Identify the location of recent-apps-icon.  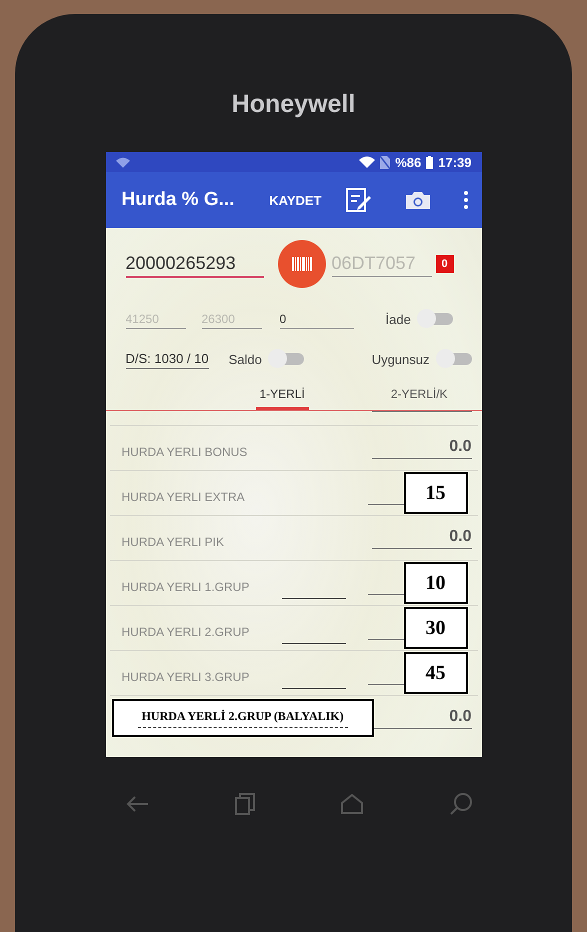
(244, 804).